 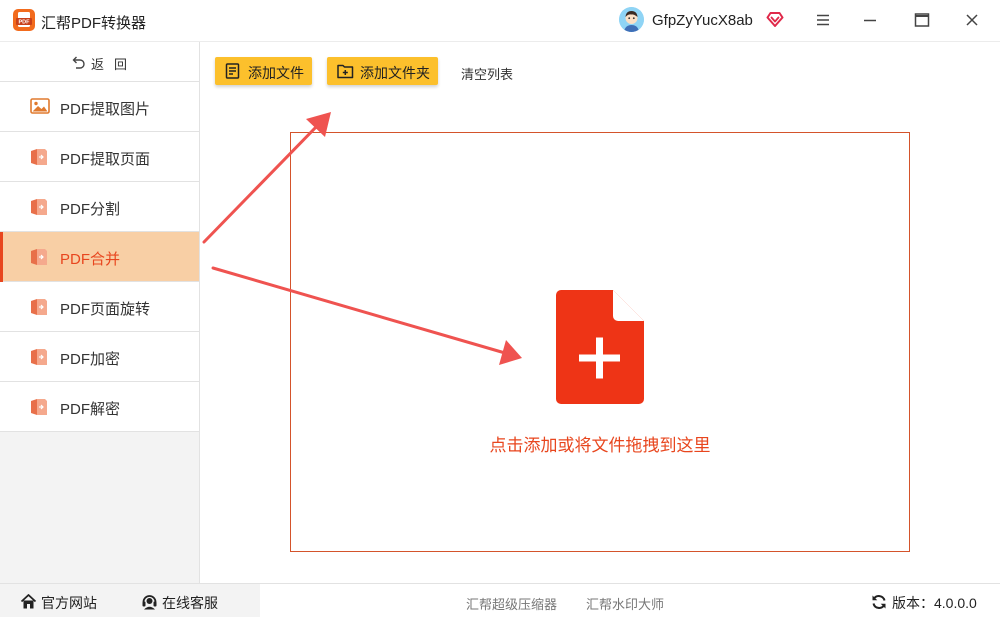 I want to click on sidebar-item-split: PDF分割, so click(x=99, y=207).